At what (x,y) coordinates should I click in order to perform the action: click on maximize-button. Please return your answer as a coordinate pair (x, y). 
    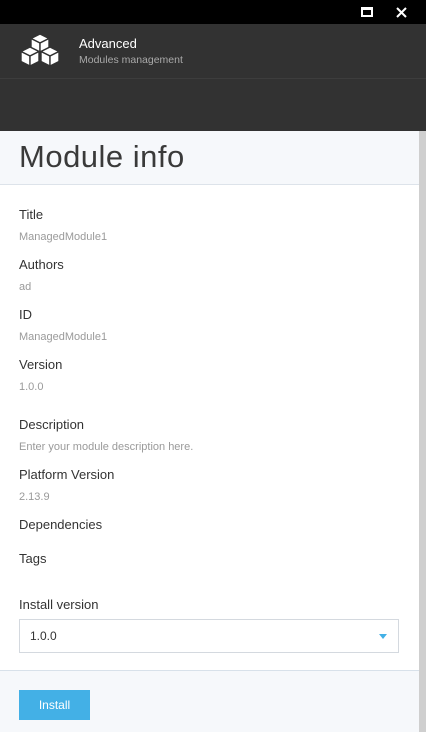
    Looking at the image, I should click on (367, 12).